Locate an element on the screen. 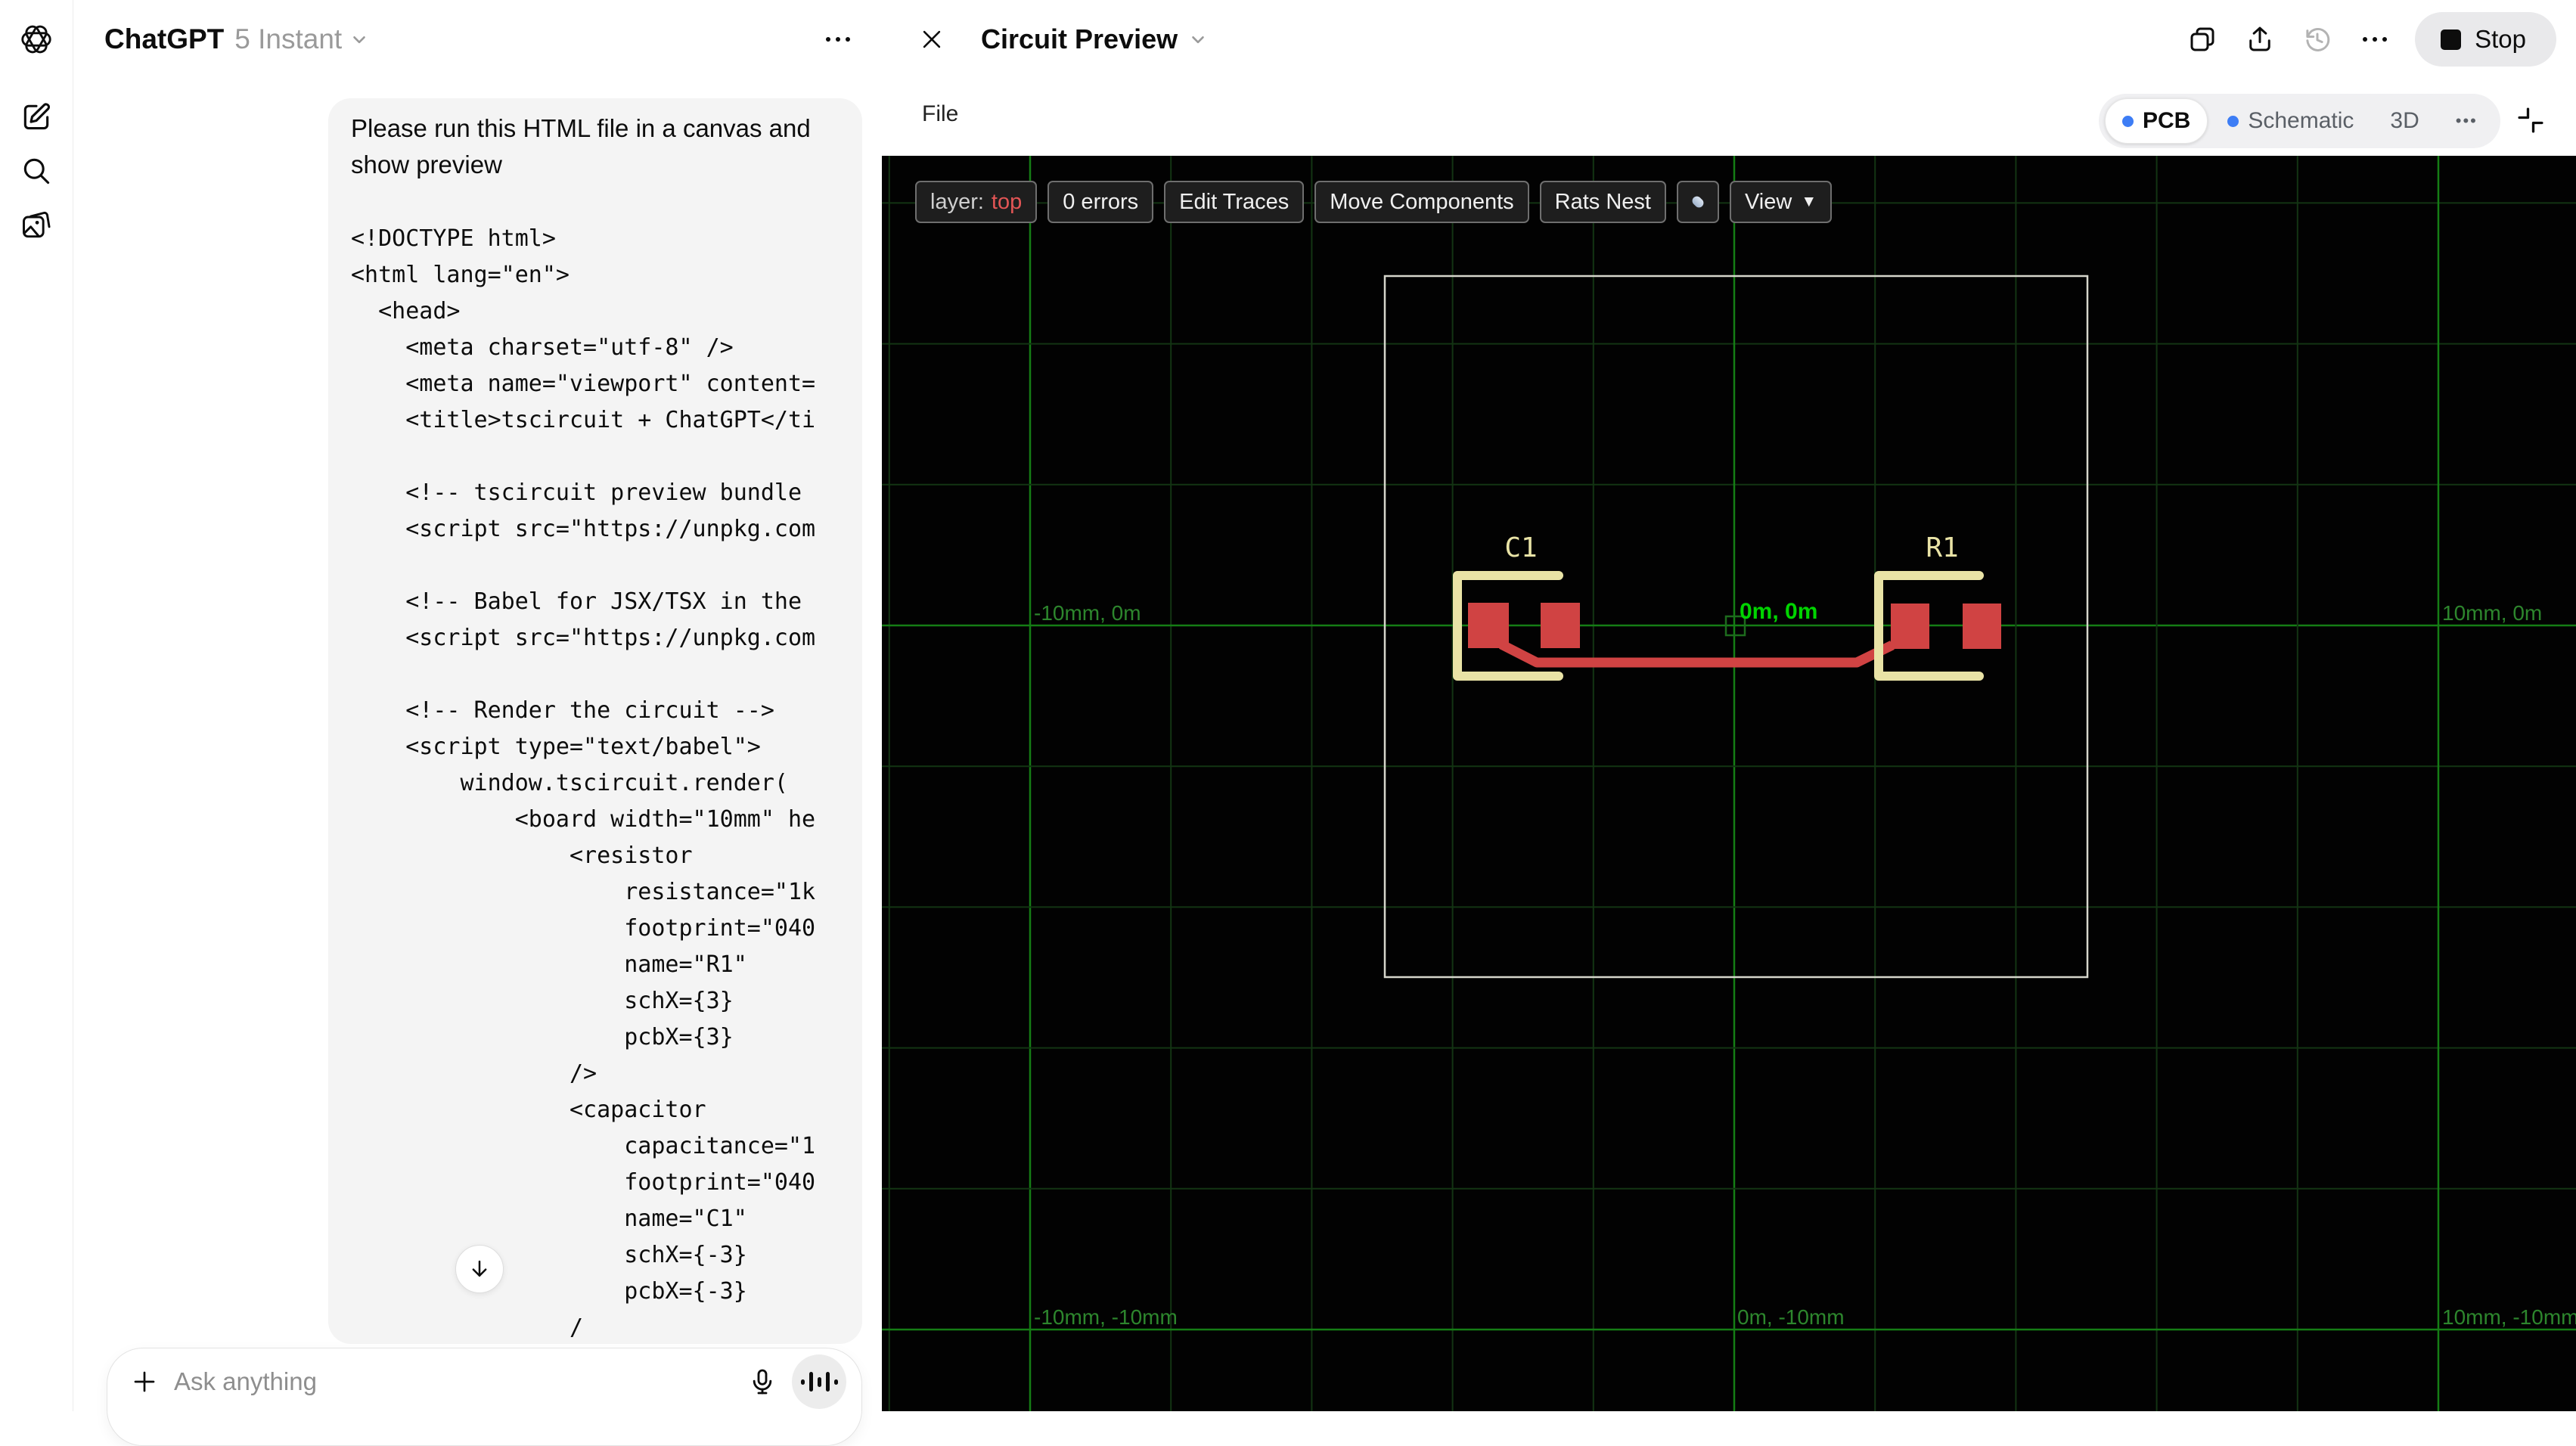 This screenshot has width=2576, height=1446. attach-button is located at coordinates (144, 1382).